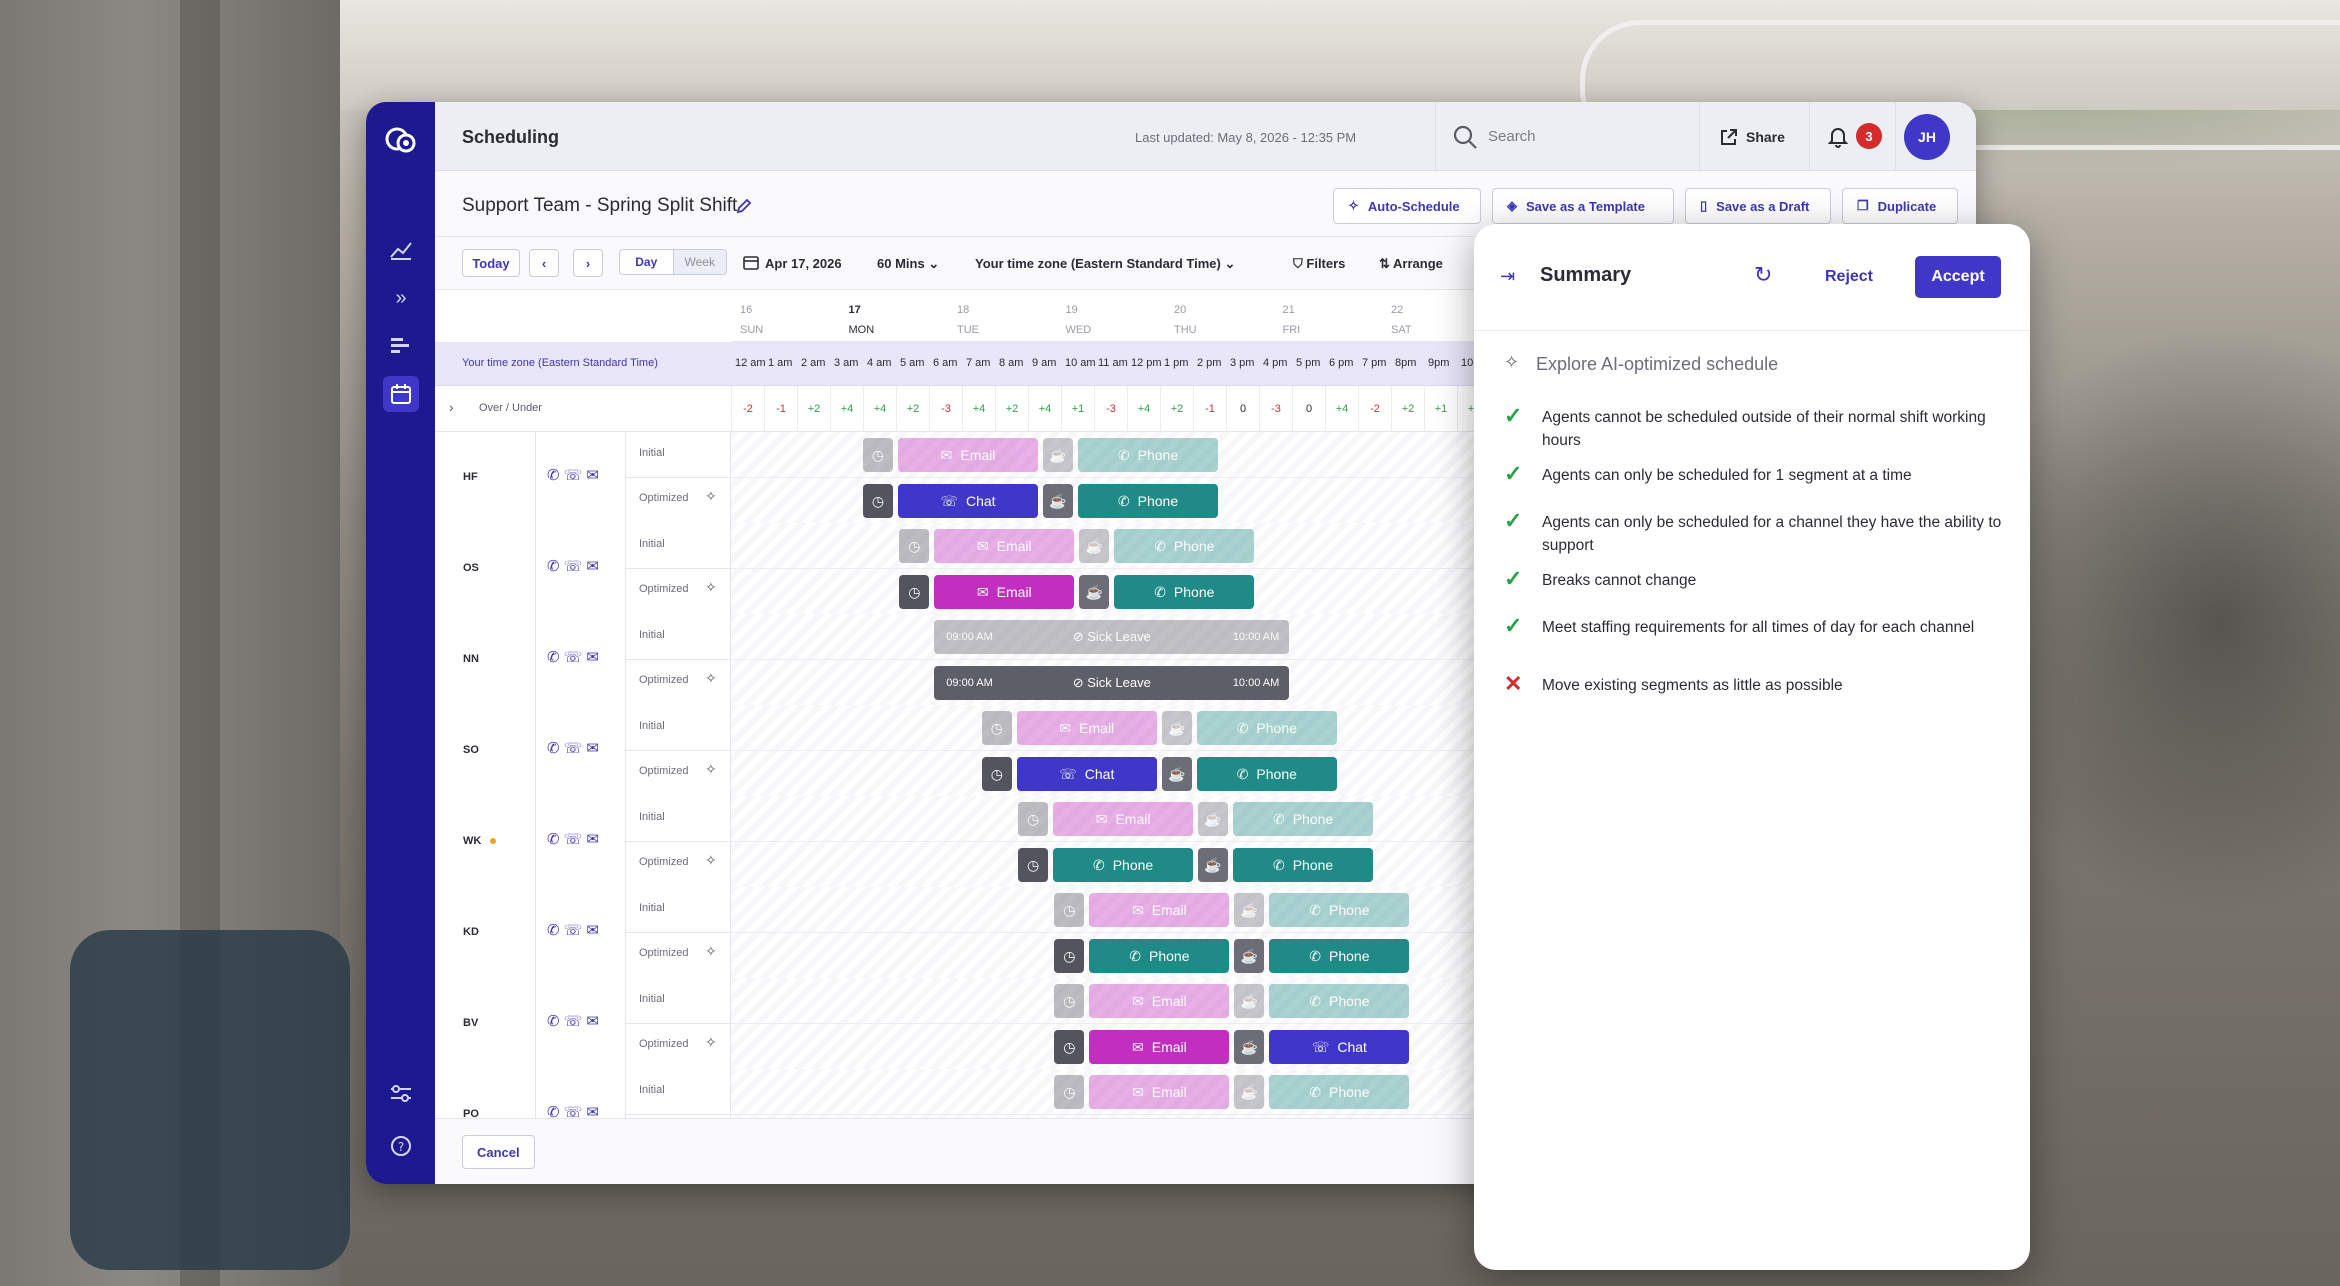  Describe the element at coordinates (884, 320) in the screenshot. I see `day-column-mon: 17 MON` at that location.